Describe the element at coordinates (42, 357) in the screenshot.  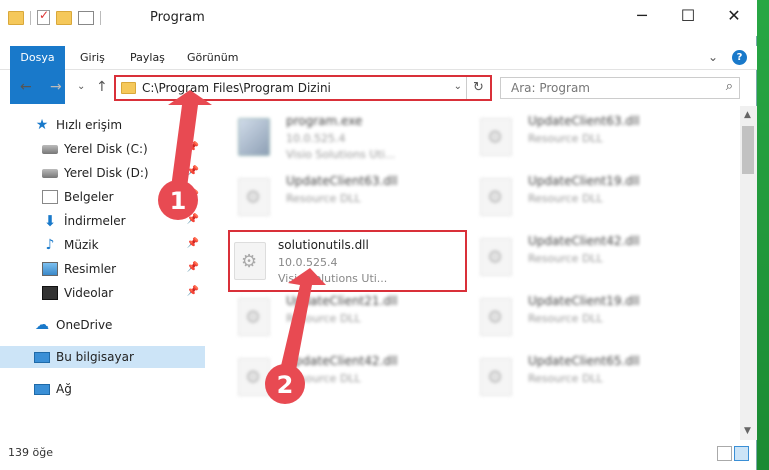
I see `computer-icon` at that location.